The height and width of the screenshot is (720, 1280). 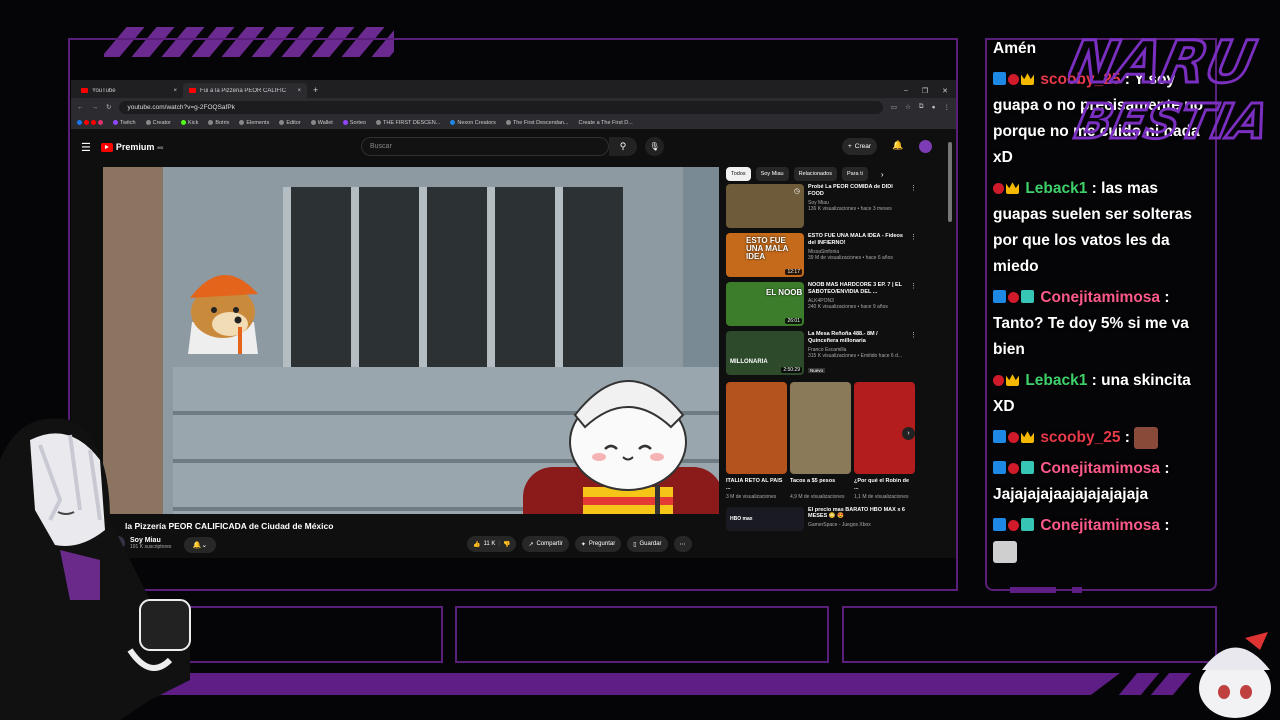 I want to click on video-thumbnail: ◷, so click(x=765, y=206).